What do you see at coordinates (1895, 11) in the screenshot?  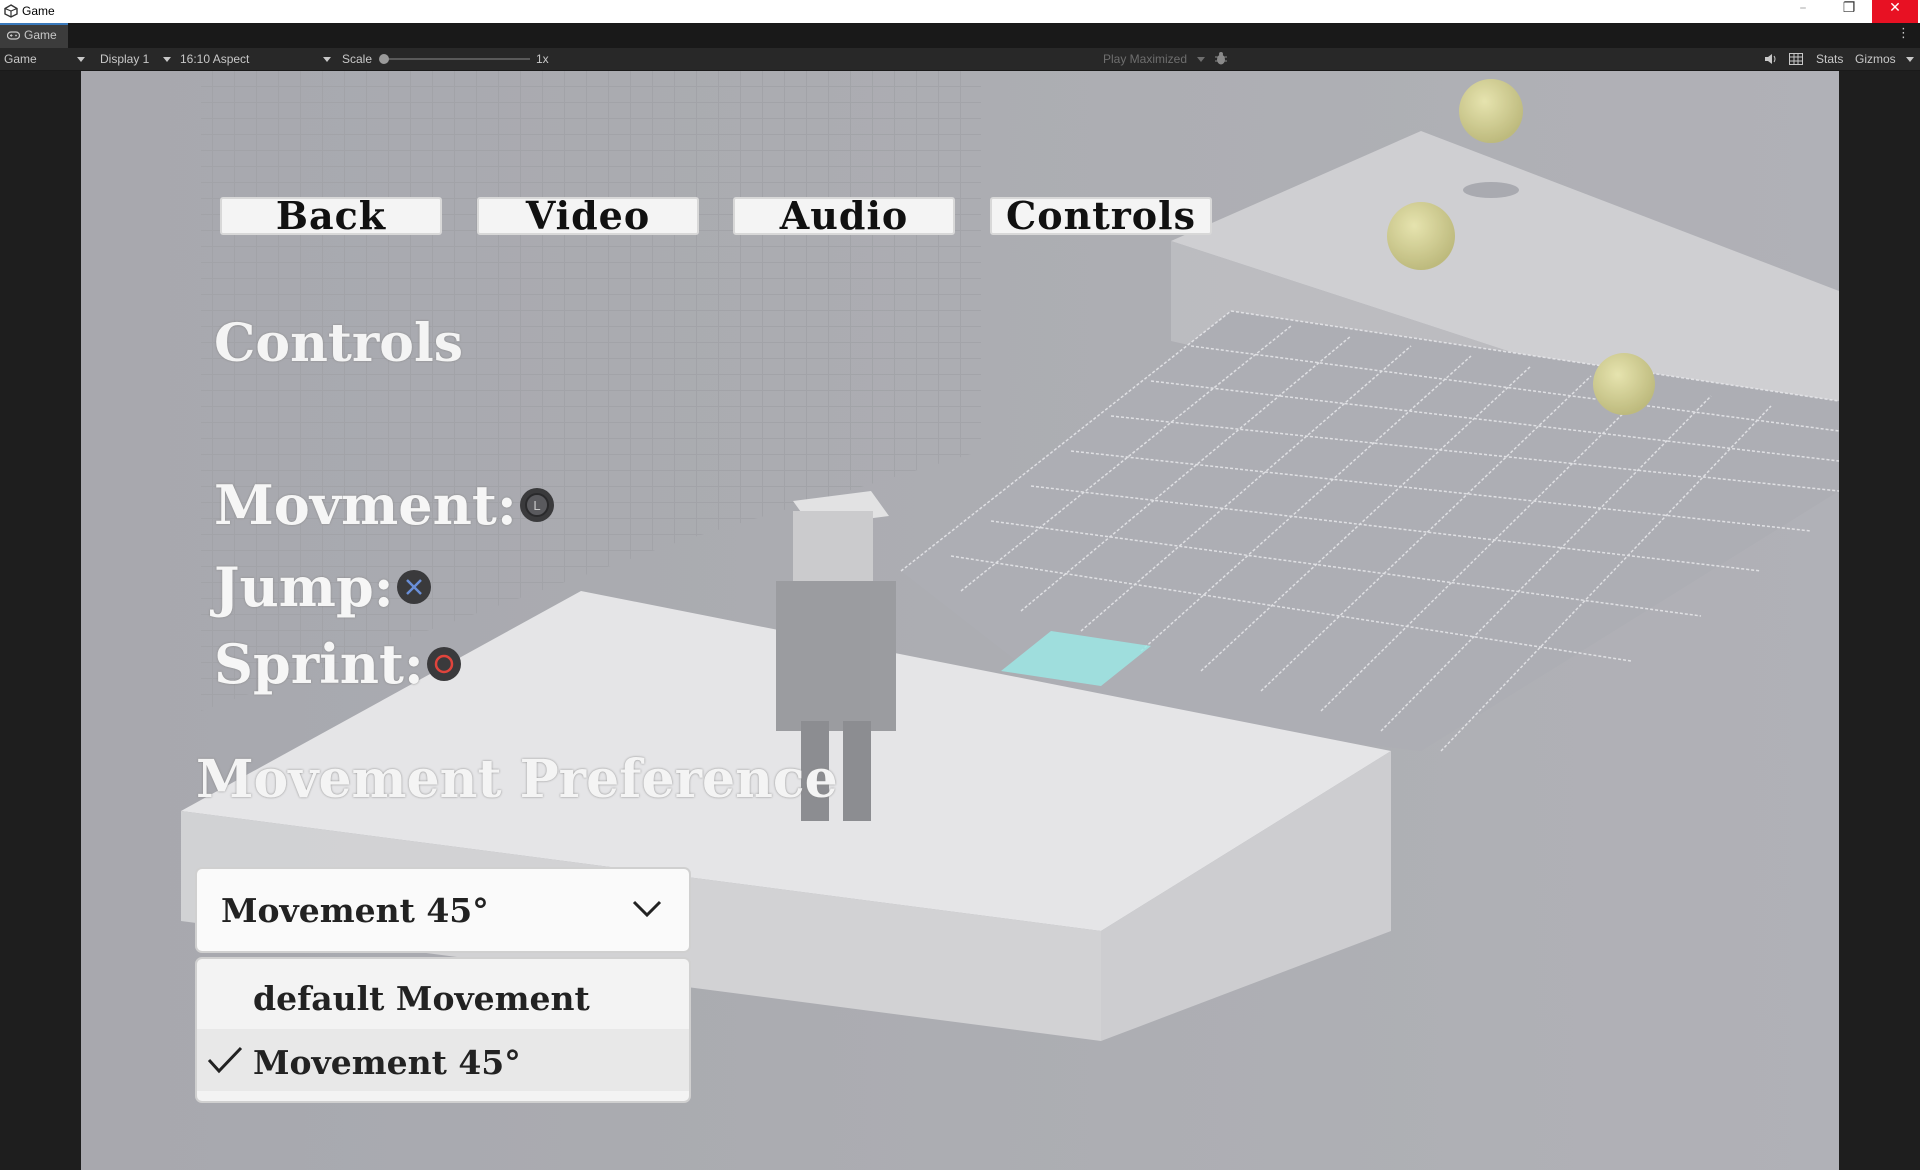 I see `close-button: ✕` at bounding box center [1895, 11].